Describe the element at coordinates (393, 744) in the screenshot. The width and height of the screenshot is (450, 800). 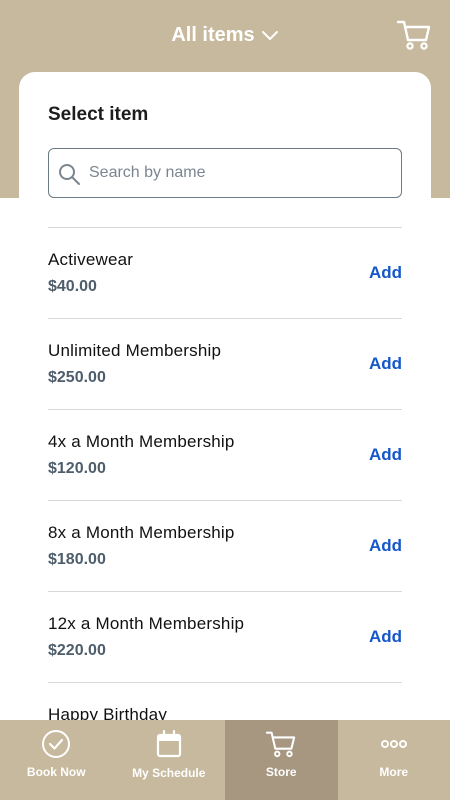
I see `more-dots-icon` at that location.